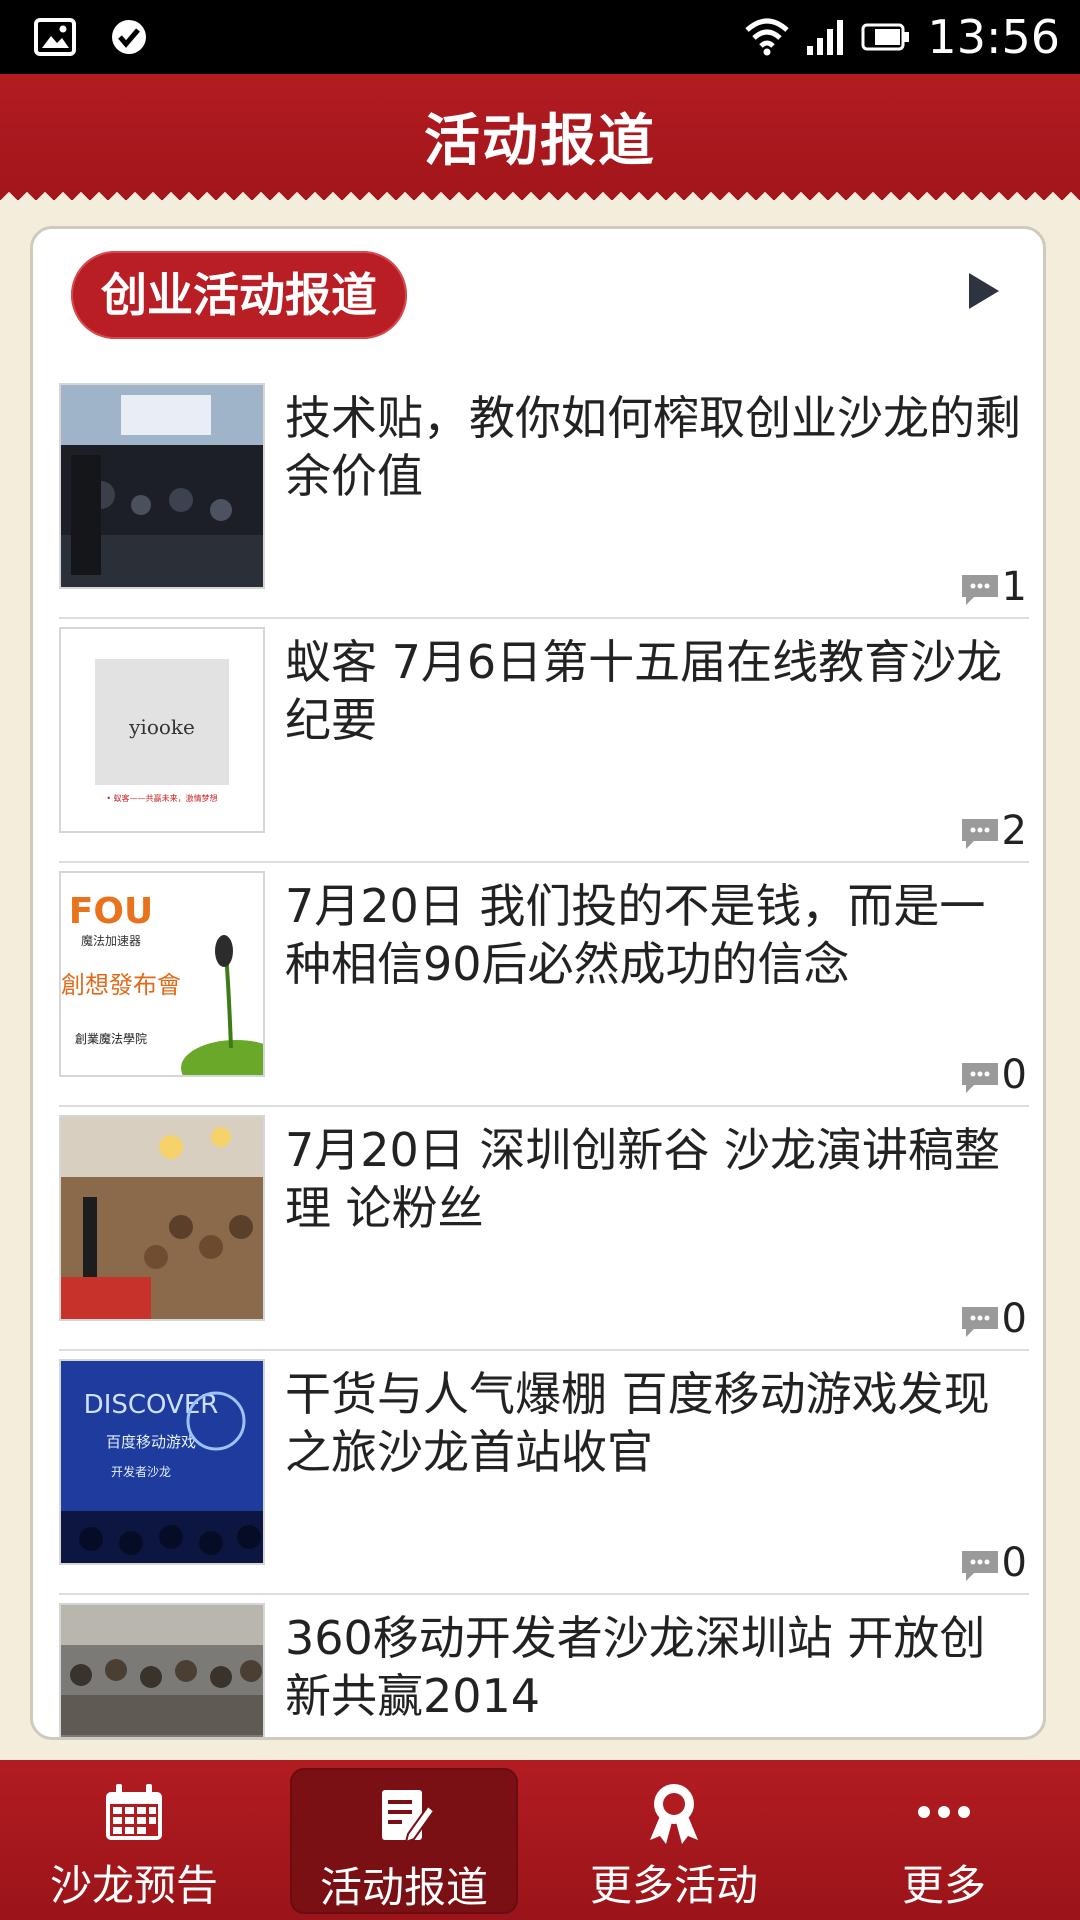 The width and height of the screenshot is (1080, 1920). What do you see at coordinates (129, 37) in the screenshot?
I see `check-circle-icon` at bounding box center [129, 37].